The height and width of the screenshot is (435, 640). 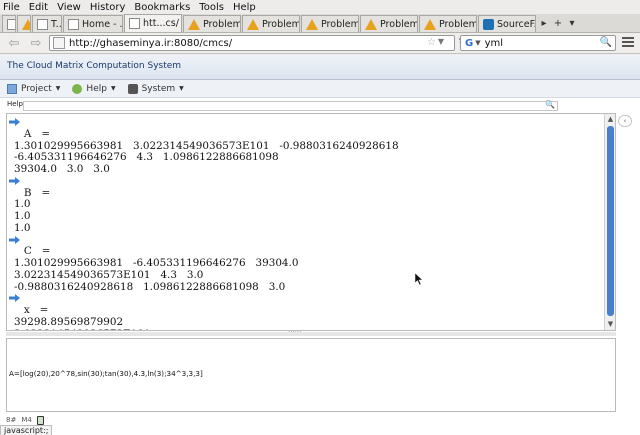 What do you see at coordinates (477, 43) in the screenshot?
I see `search-engine-dropdown-icon: ▼` at bounding box center [477, 43].